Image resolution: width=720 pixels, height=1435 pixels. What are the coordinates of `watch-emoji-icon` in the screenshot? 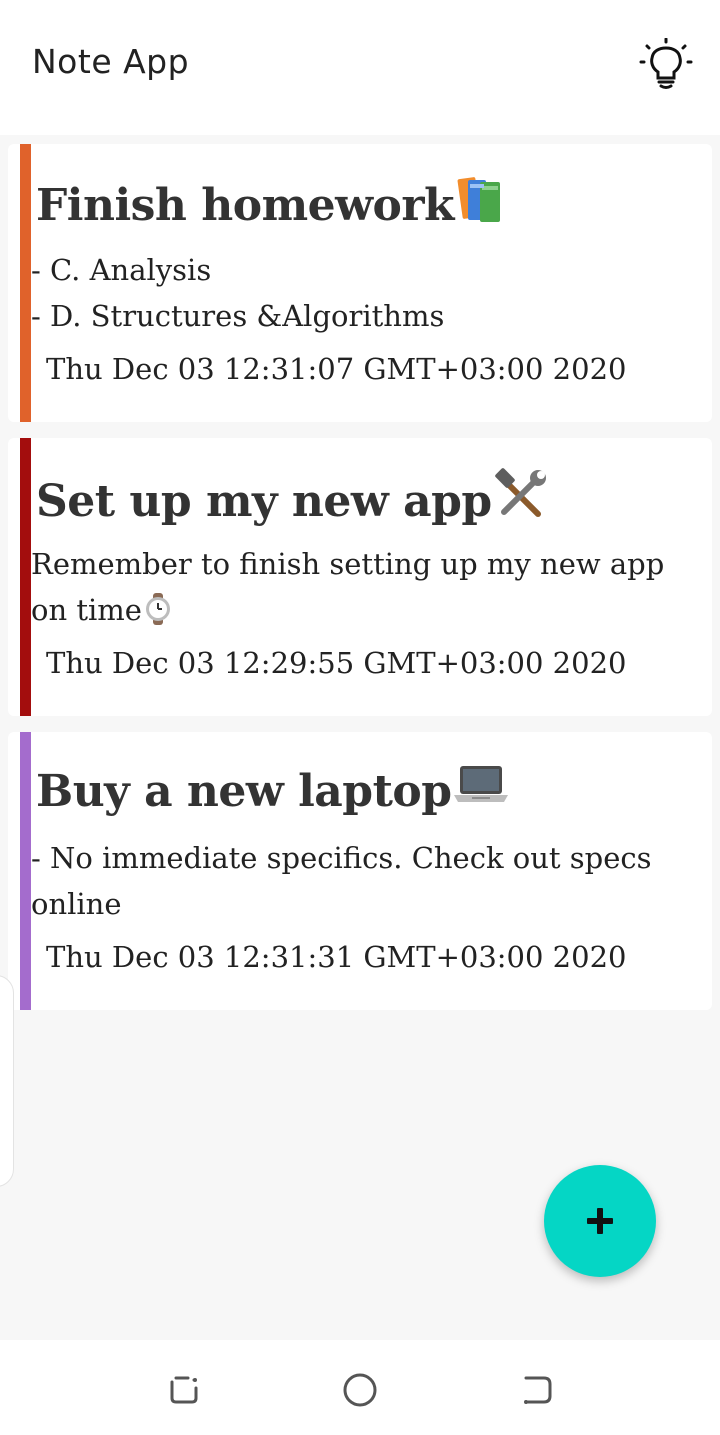 It's located at (157, 609).